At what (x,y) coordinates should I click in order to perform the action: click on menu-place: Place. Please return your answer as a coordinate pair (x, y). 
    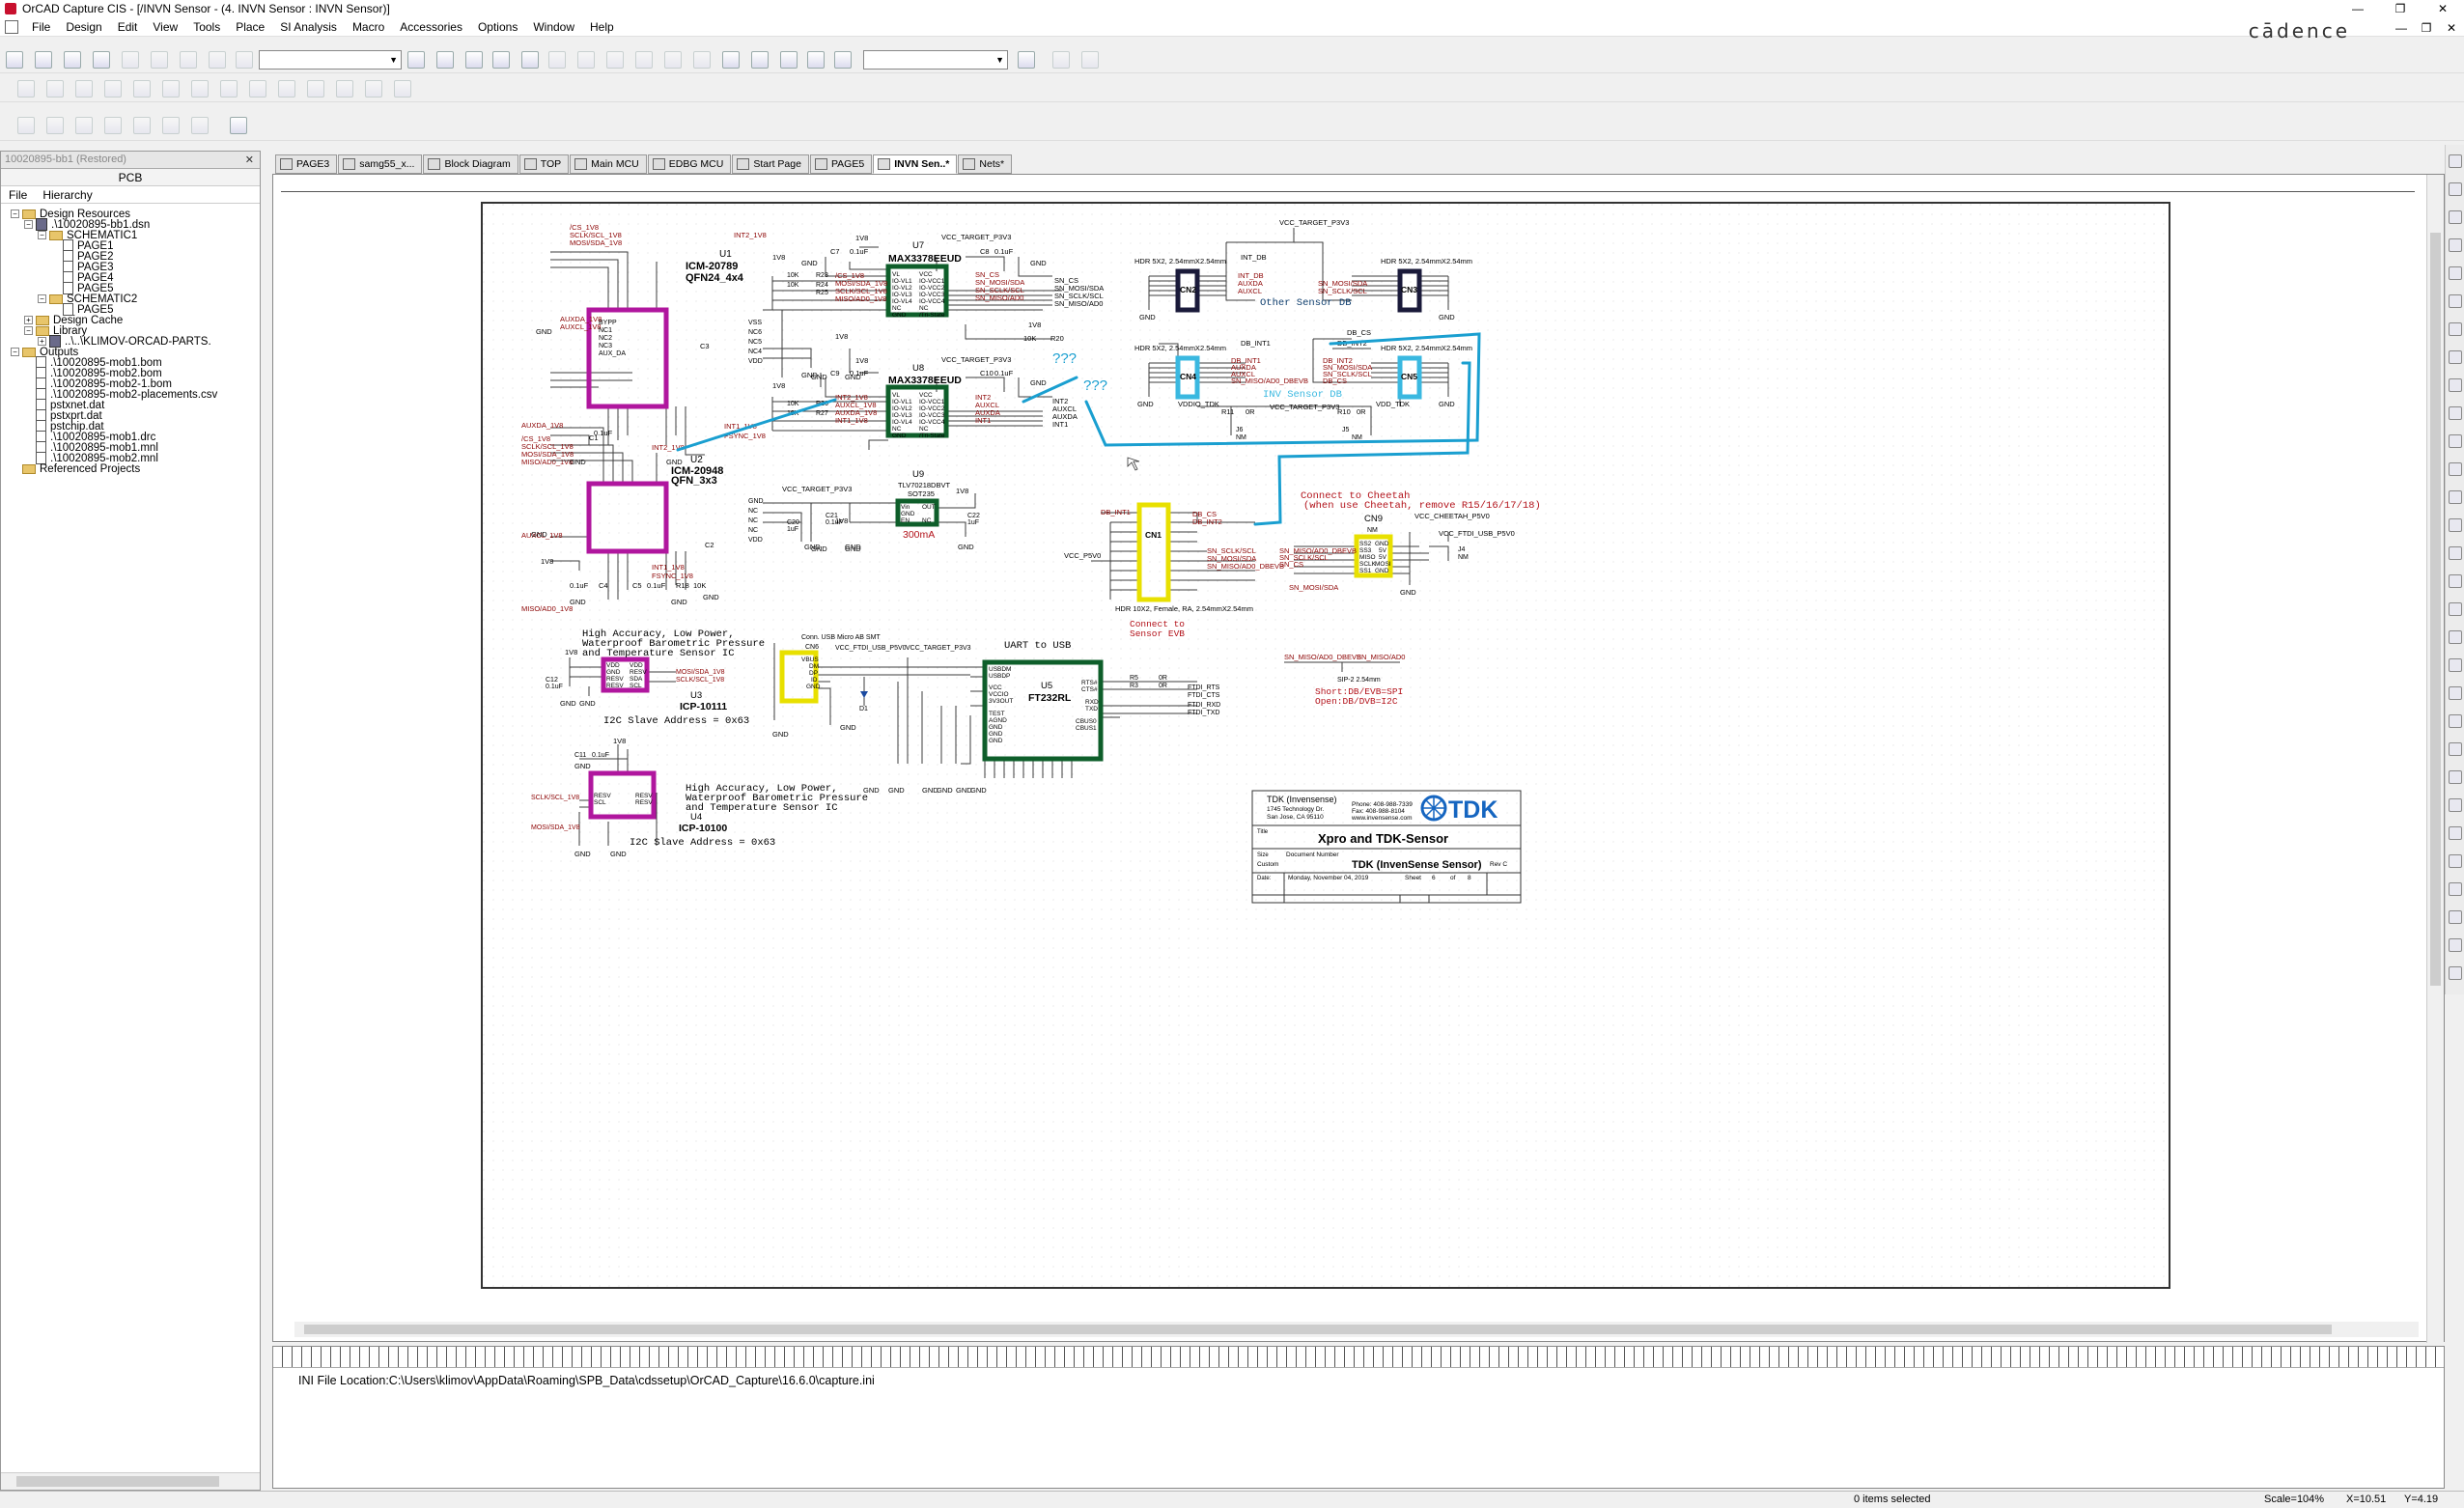
    Looking at the image, I should click on (250, 27).